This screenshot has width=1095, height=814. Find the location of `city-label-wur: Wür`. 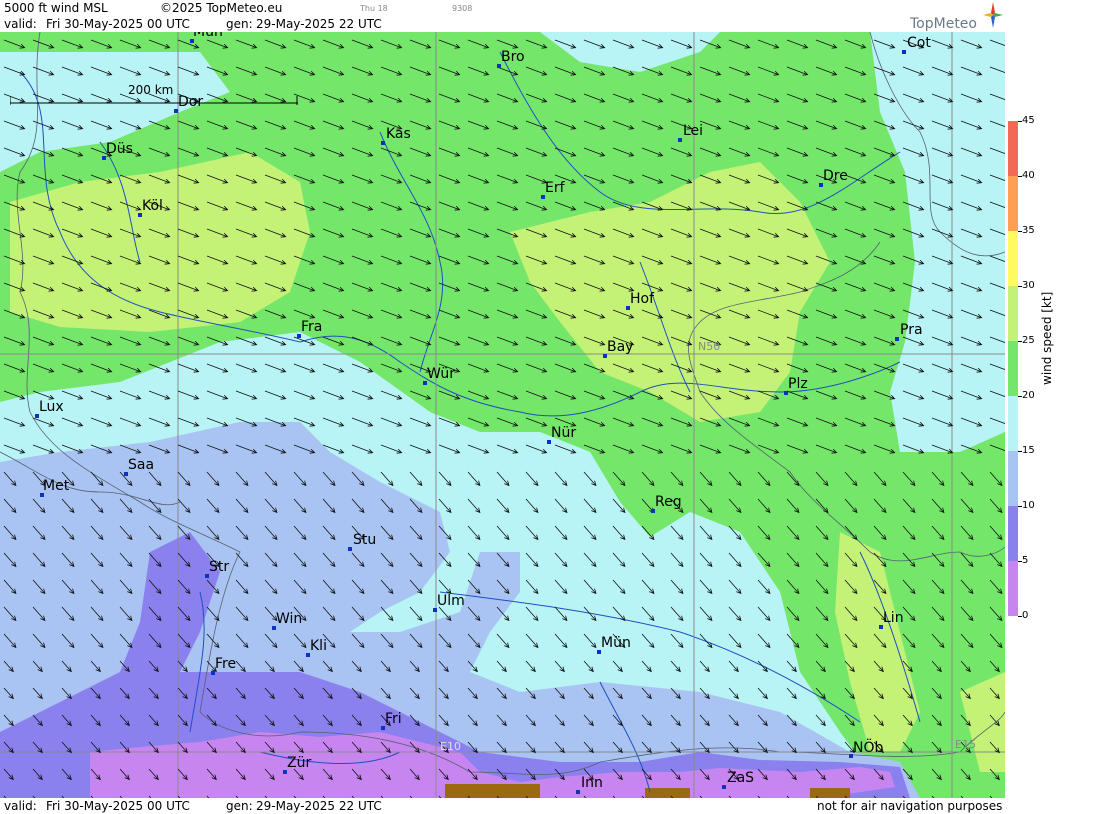

city-label-wur: Wür is located at coordinates (441, 374).